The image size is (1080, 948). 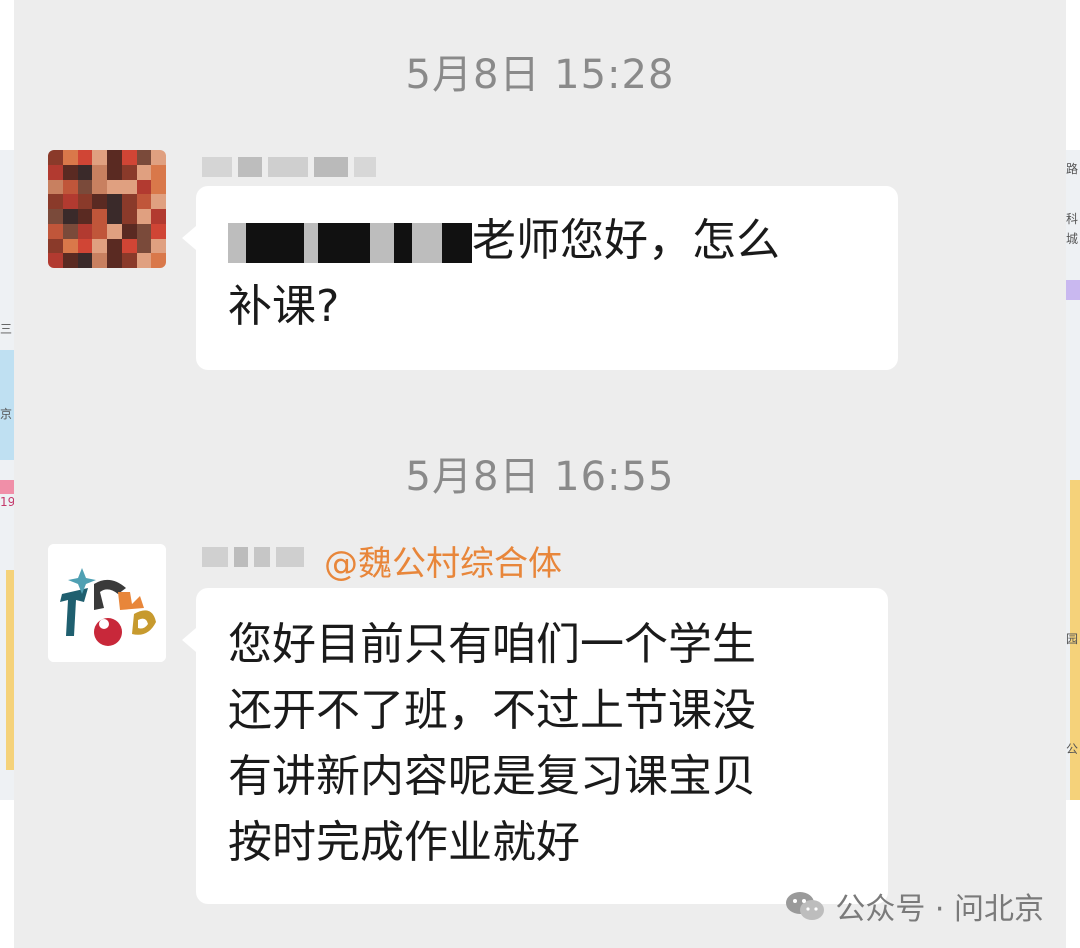 What do you see at coordinates (540, 75) in the screenshot?
I see `message-timestamp: 5月8日 15:28` at bounding box center [540, 75].